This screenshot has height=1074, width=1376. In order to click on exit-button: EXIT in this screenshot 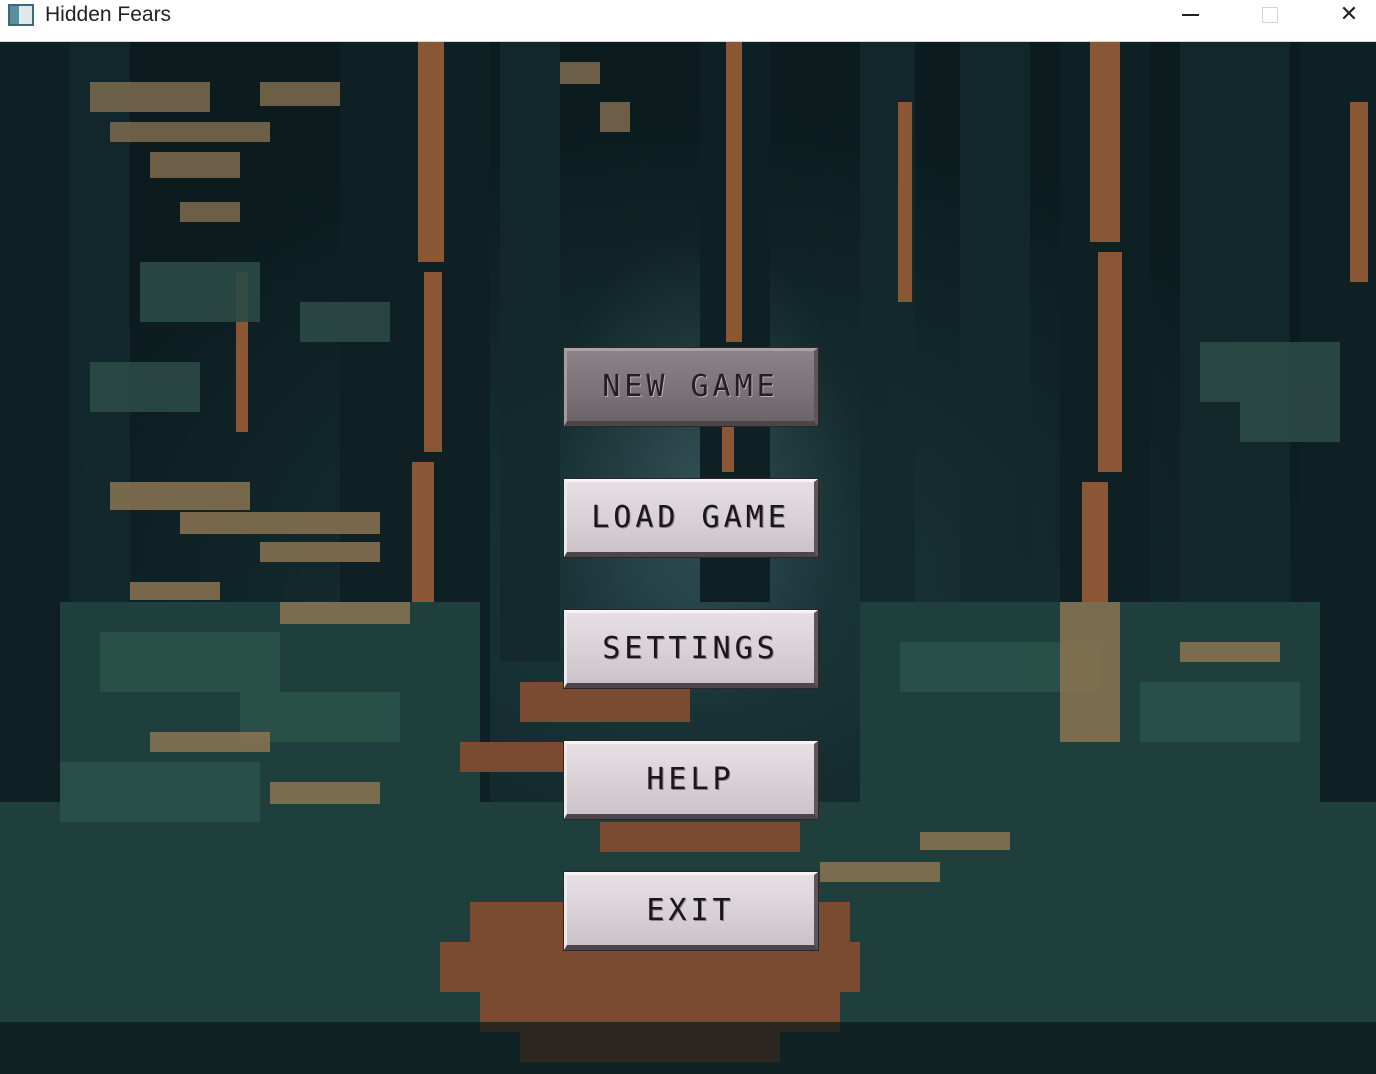, I will do `click(691, 911)`.